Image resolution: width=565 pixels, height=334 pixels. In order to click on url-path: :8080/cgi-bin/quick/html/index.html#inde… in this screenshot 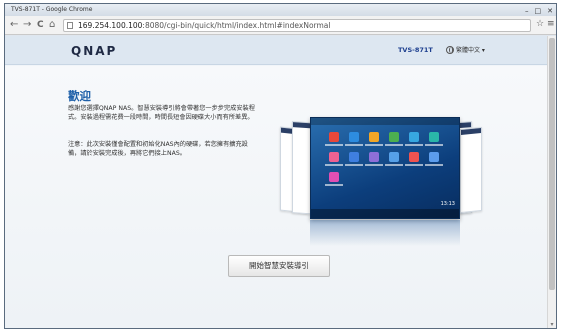, I will do `click(236, 25)`.